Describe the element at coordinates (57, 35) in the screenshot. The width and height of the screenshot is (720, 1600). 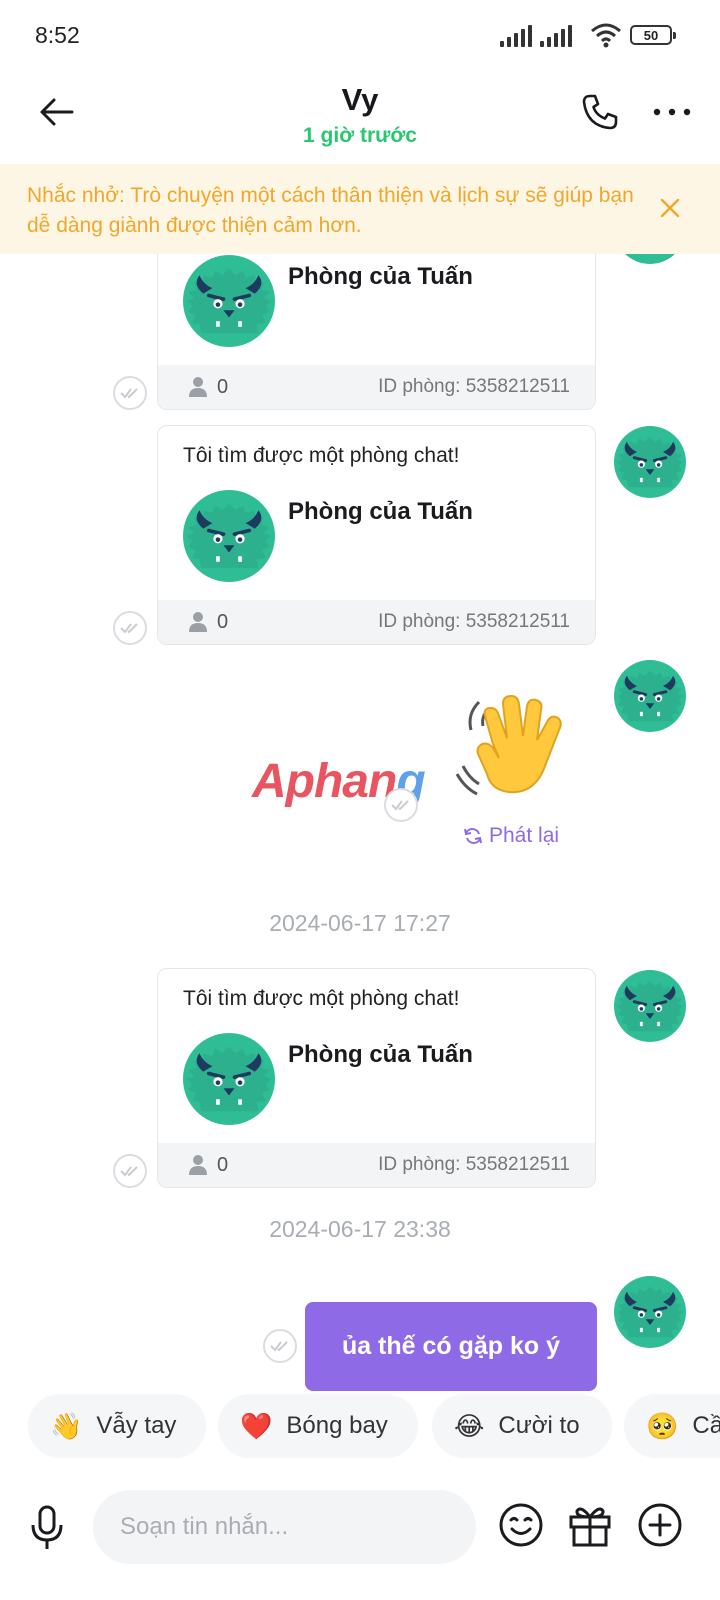
I see `status-time: 8:52` at that location.